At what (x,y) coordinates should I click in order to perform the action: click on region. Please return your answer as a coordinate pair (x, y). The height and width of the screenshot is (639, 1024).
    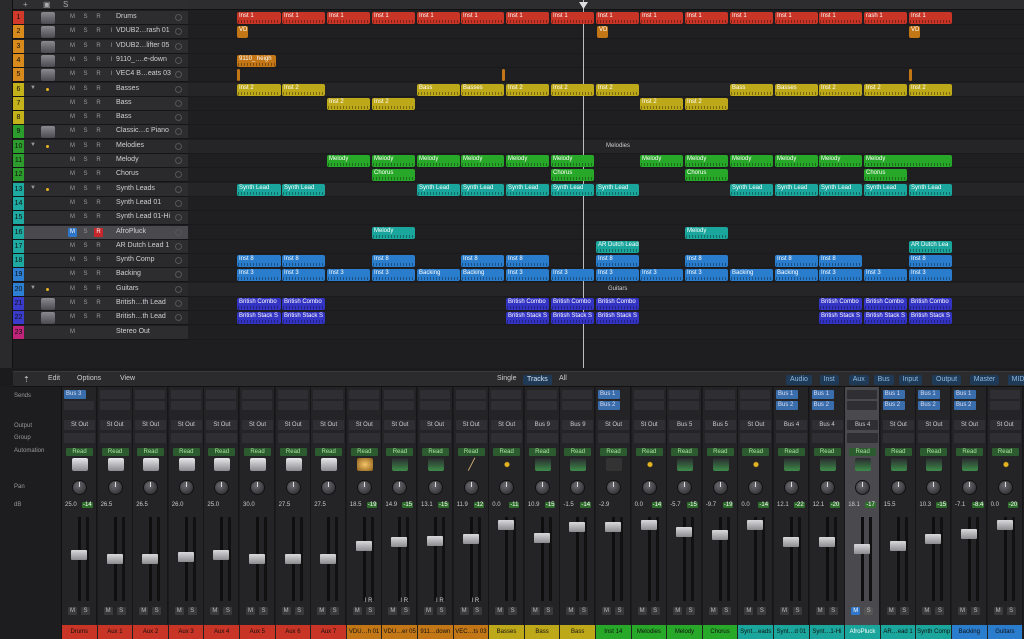
    Looking at the image, I should click on (910, 75).